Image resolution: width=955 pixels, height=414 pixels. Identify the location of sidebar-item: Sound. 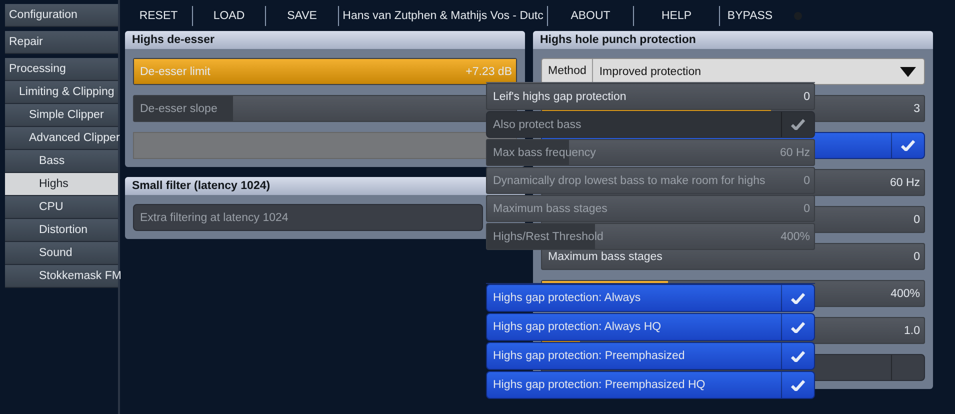
(61, 253).